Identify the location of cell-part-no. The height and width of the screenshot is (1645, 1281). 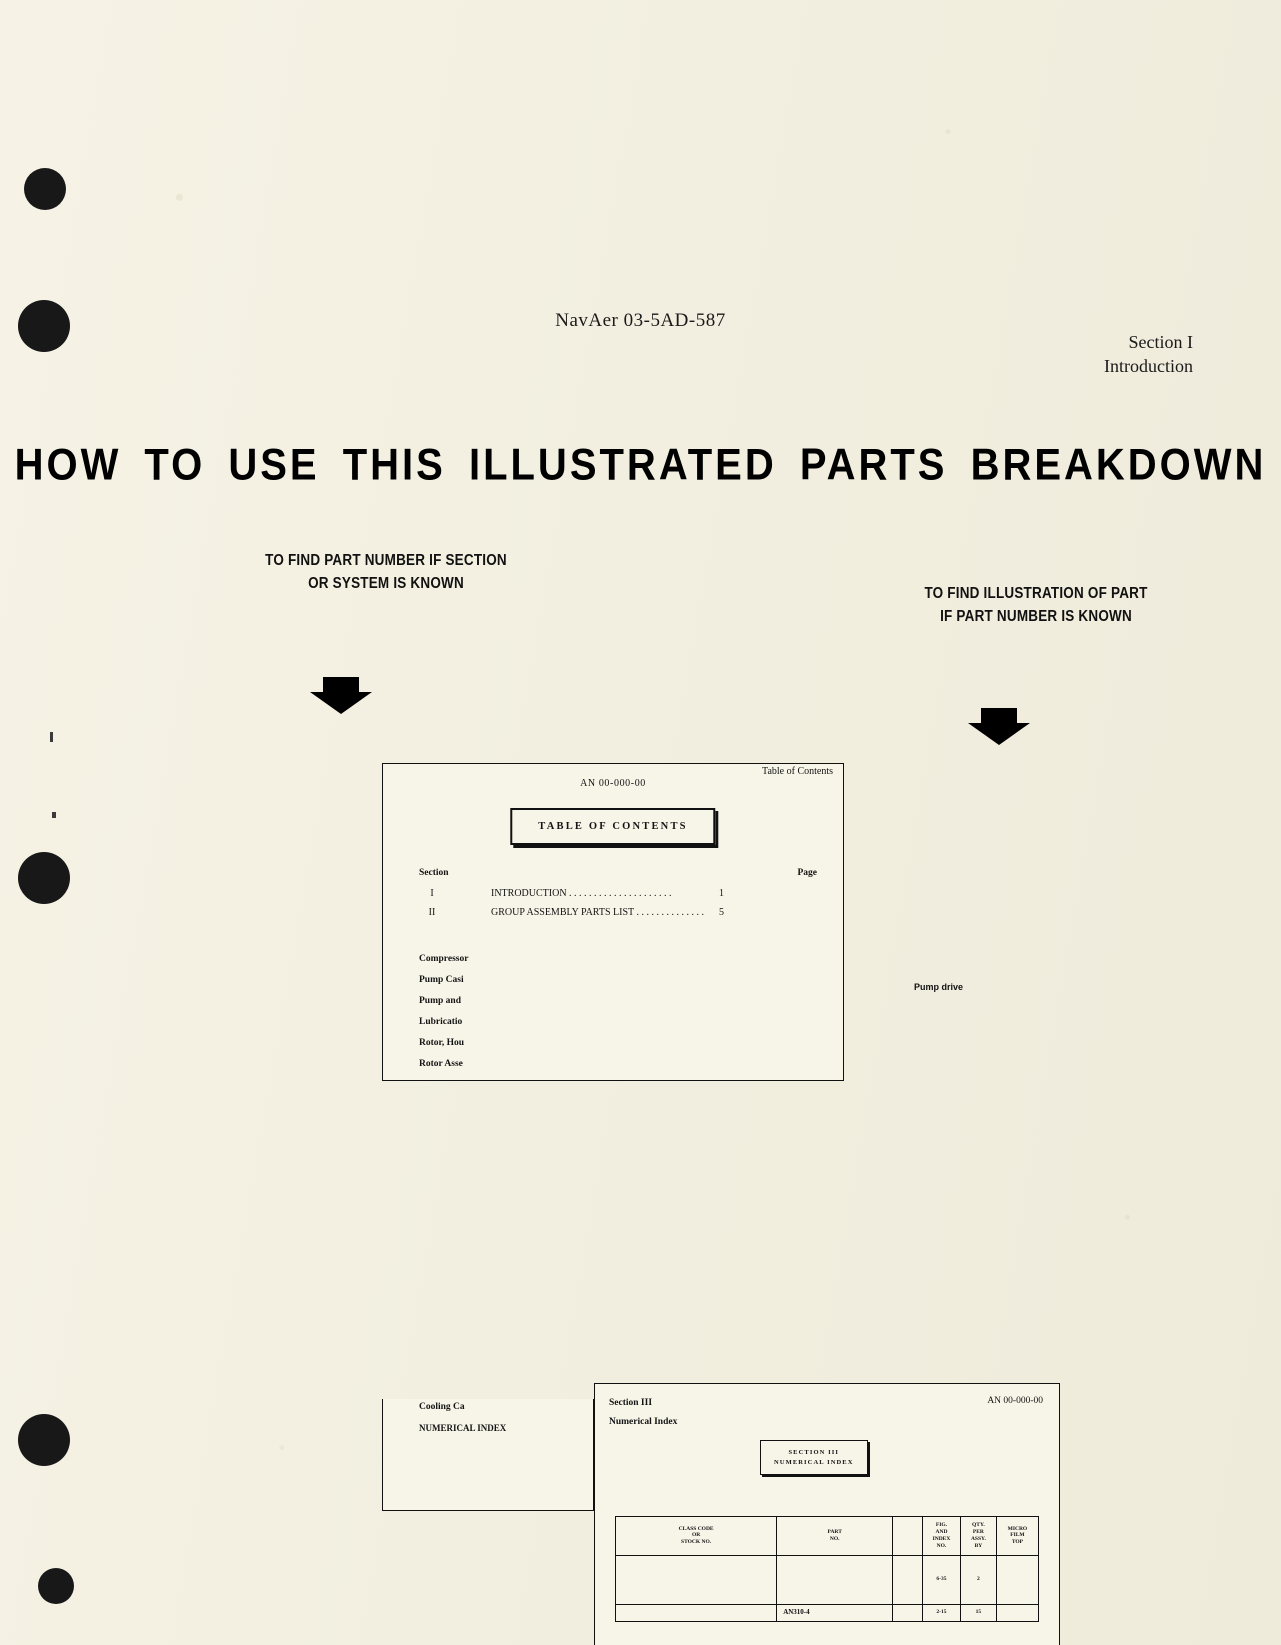
(835, 1579).